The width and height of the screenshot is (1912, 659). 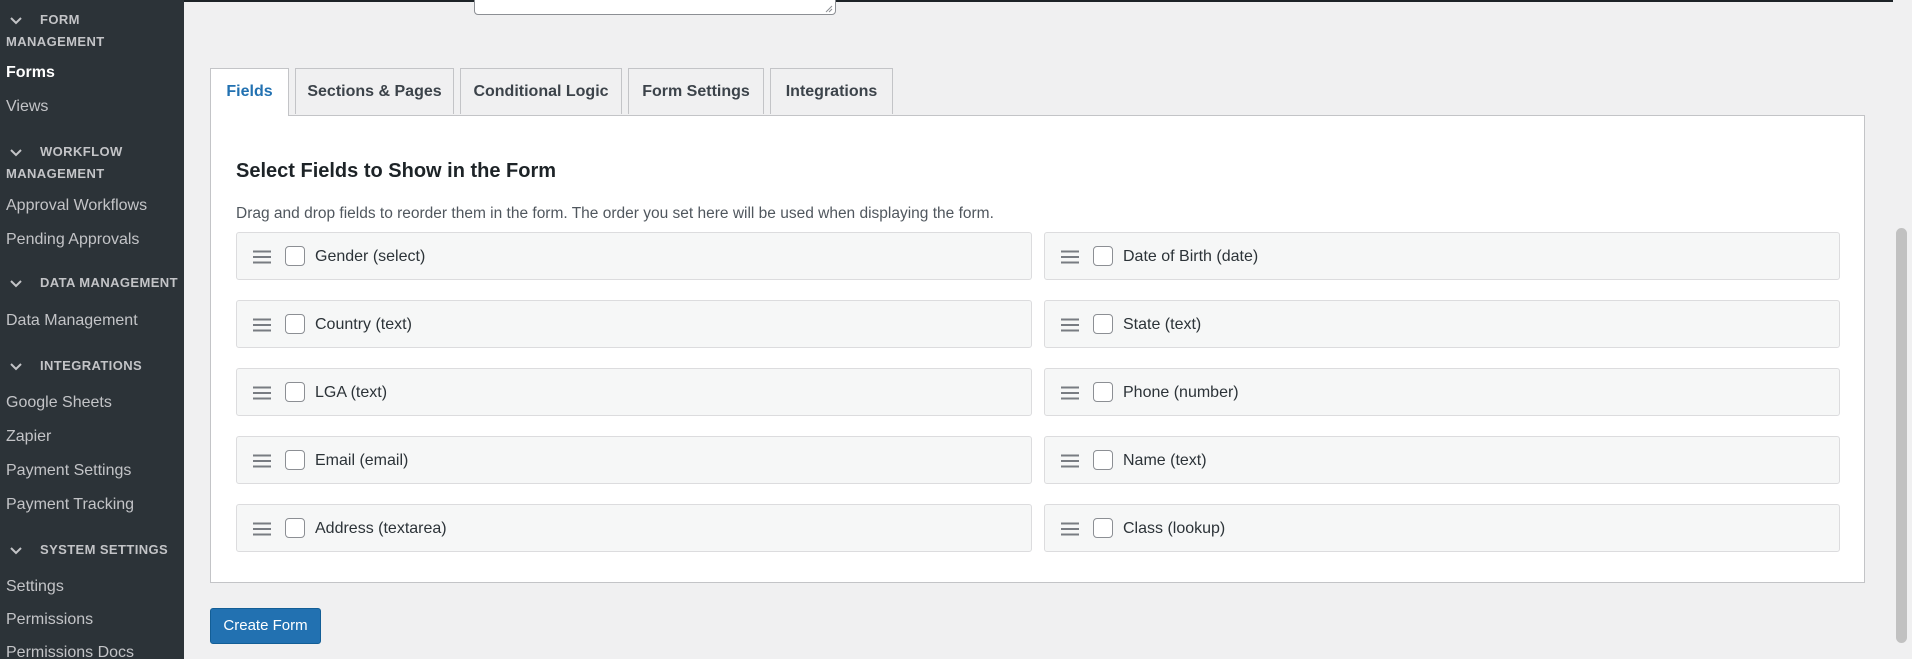 What do you see at coordinates (92, 471) in the screenshot?
I see `sidebar-item-payment-settings: Payment Settings` at bounding box center [92, 471].